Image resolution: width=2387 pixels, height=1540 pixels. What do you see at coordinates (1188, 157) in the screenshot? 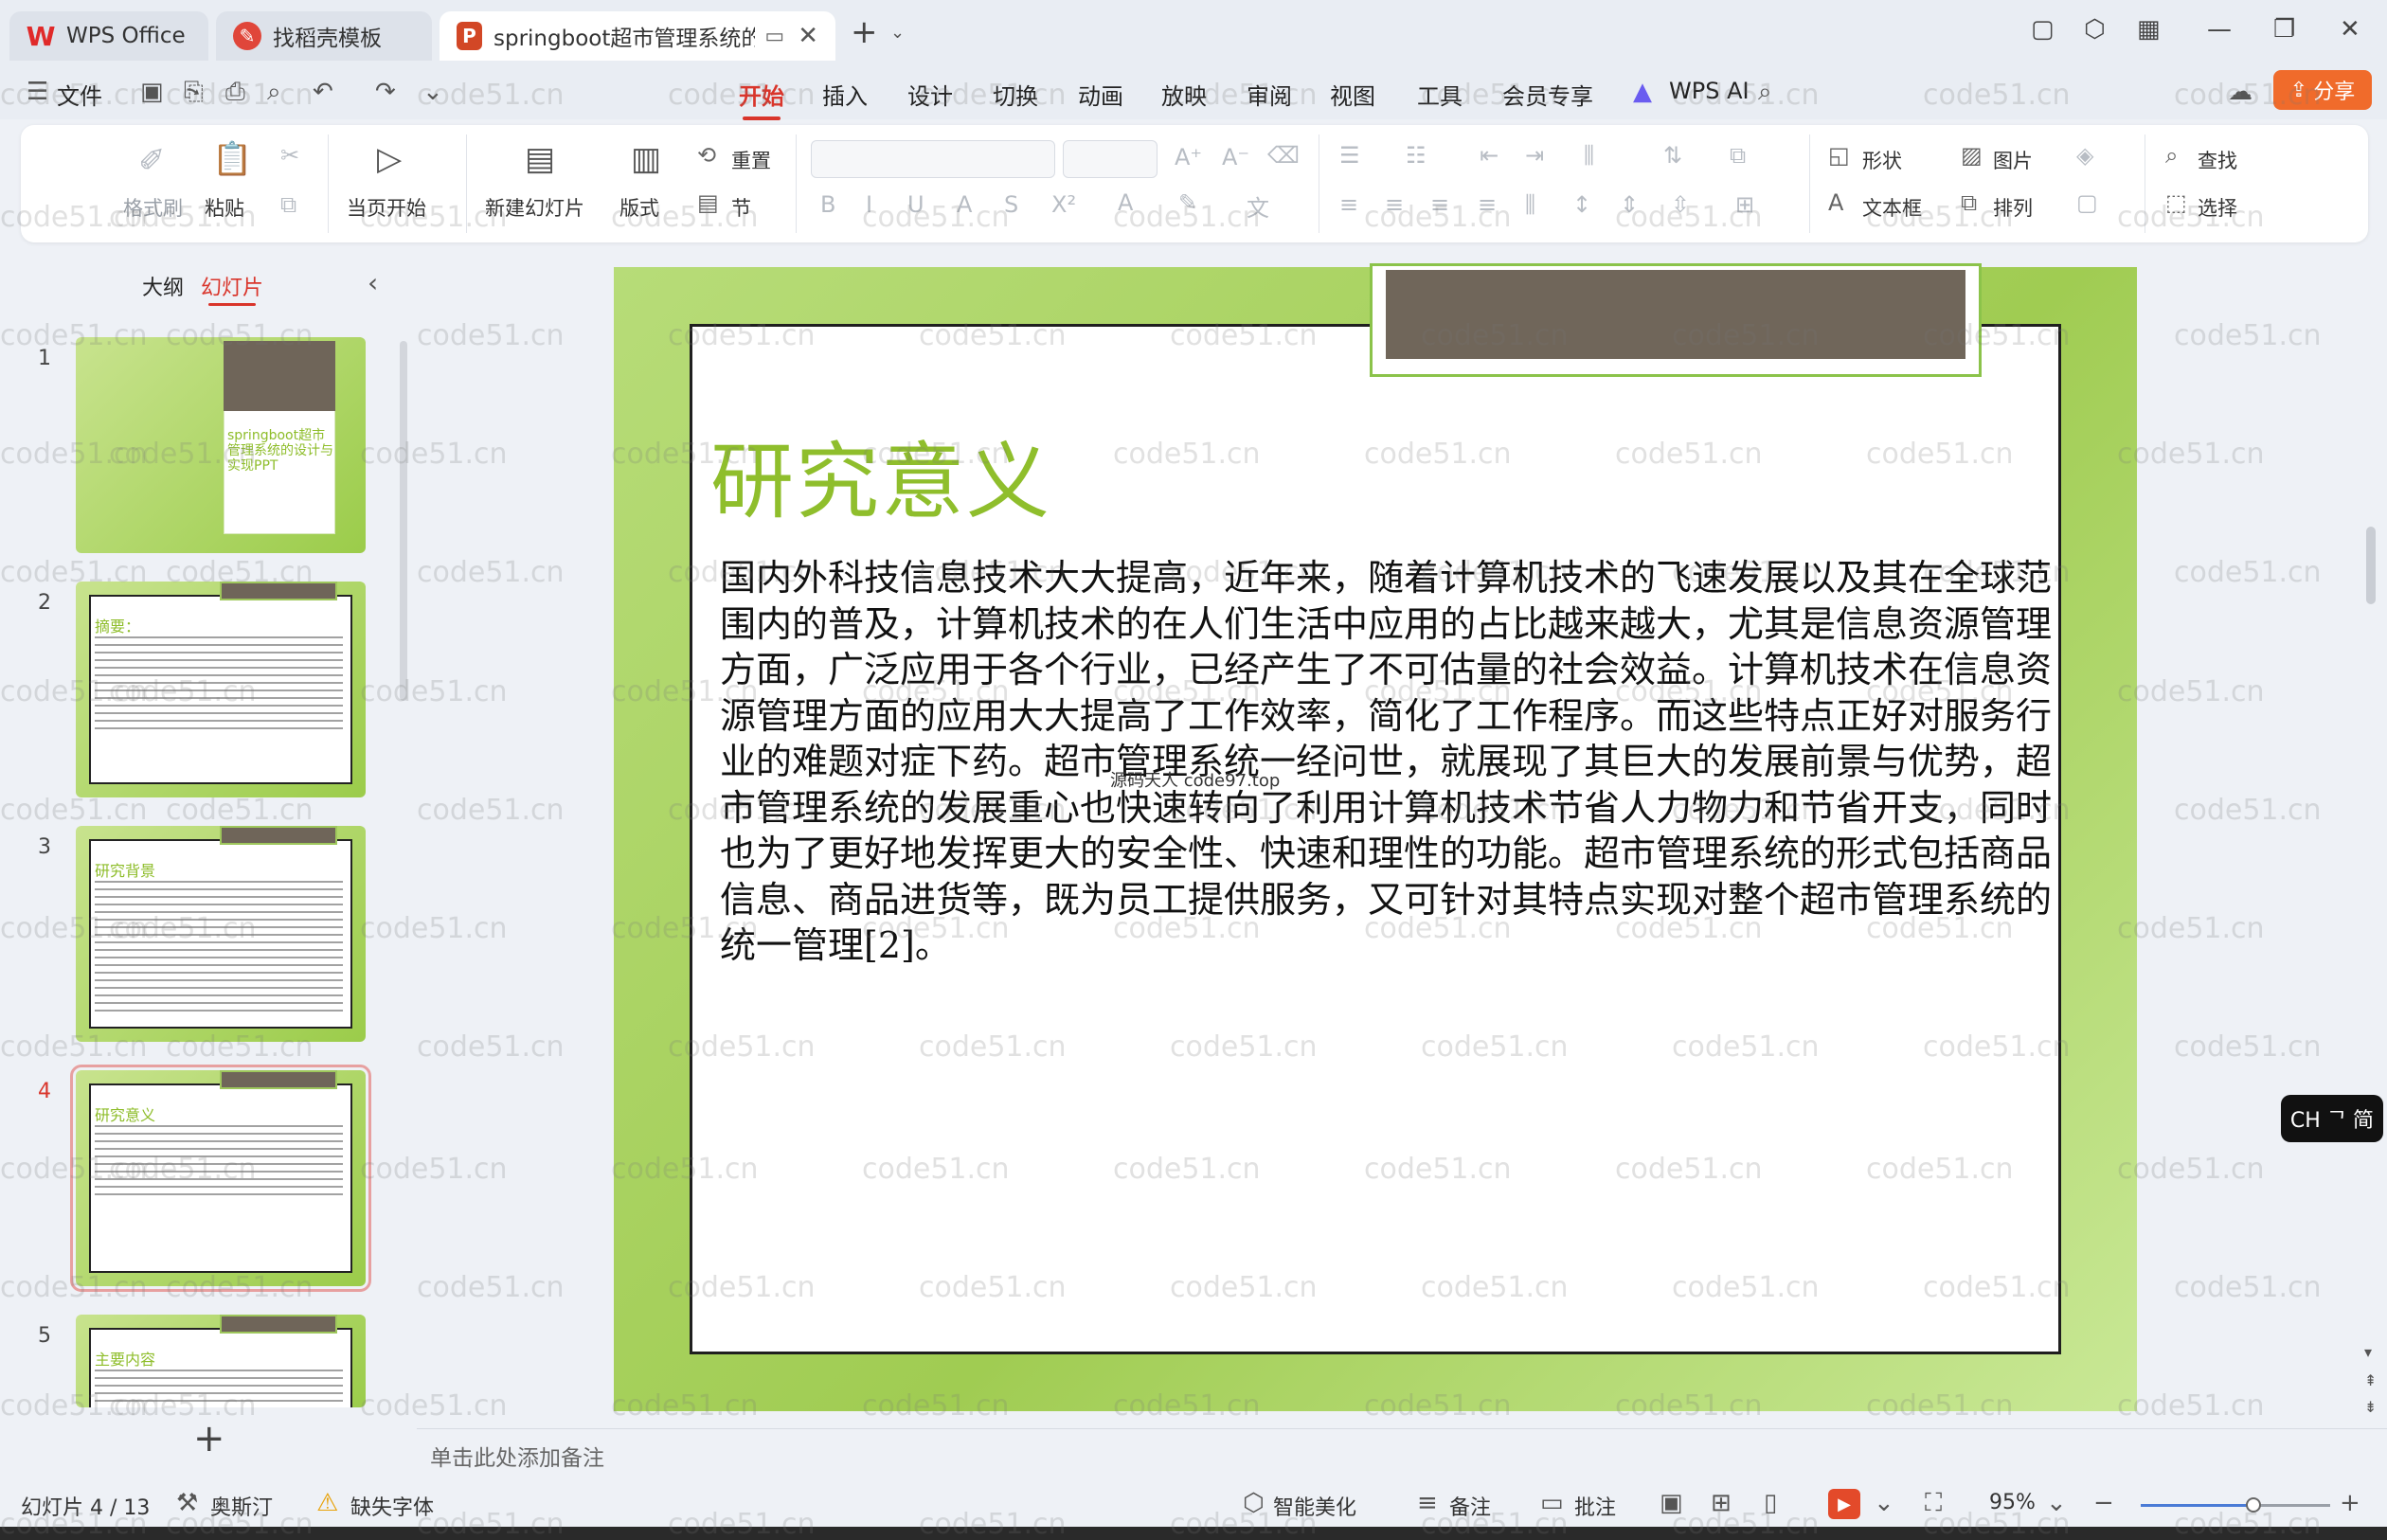
I see `increase-font-icon: A⁺` at bounding box center [1188, 157].